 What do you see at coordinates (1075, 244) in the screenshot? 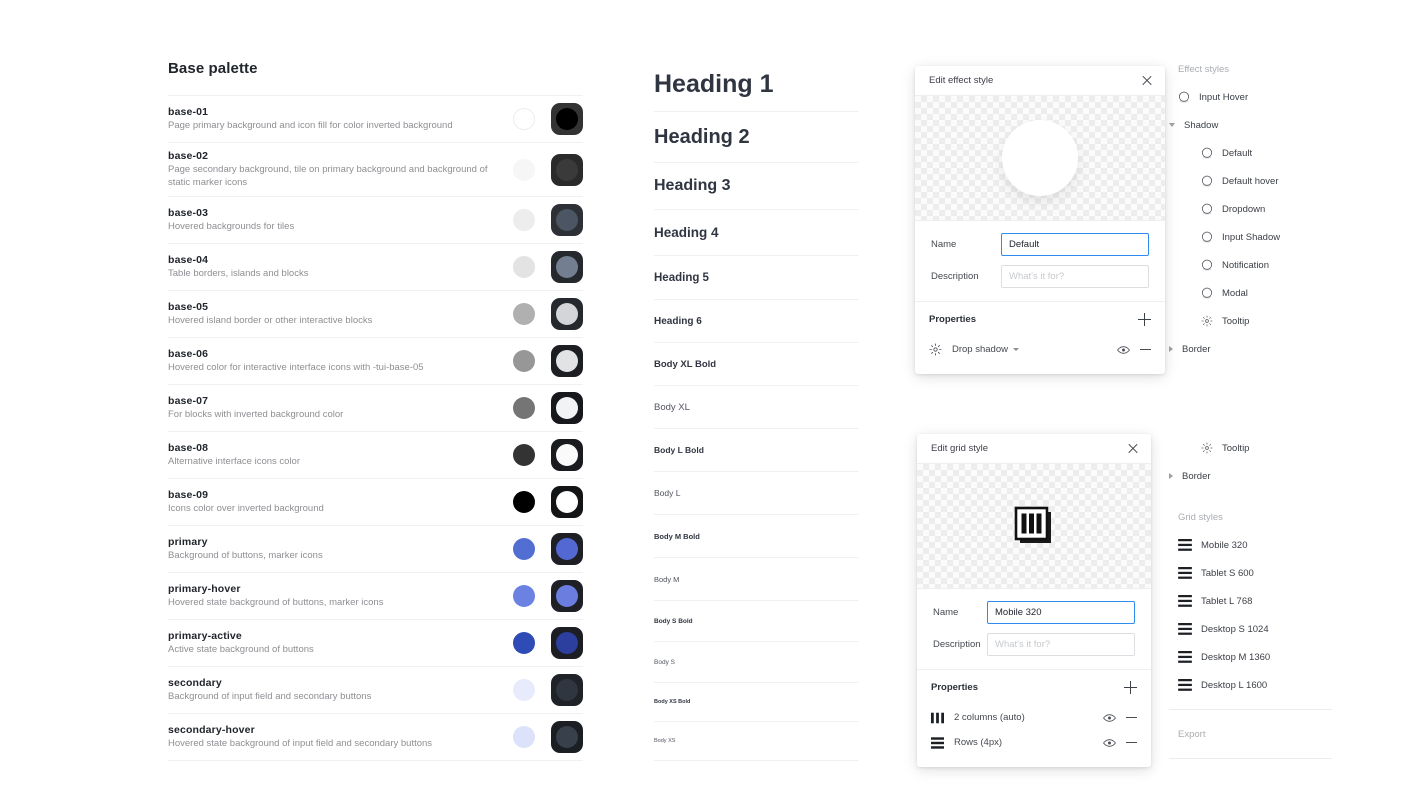
I see `effect-name-input` at bounding box center [1075, 244].